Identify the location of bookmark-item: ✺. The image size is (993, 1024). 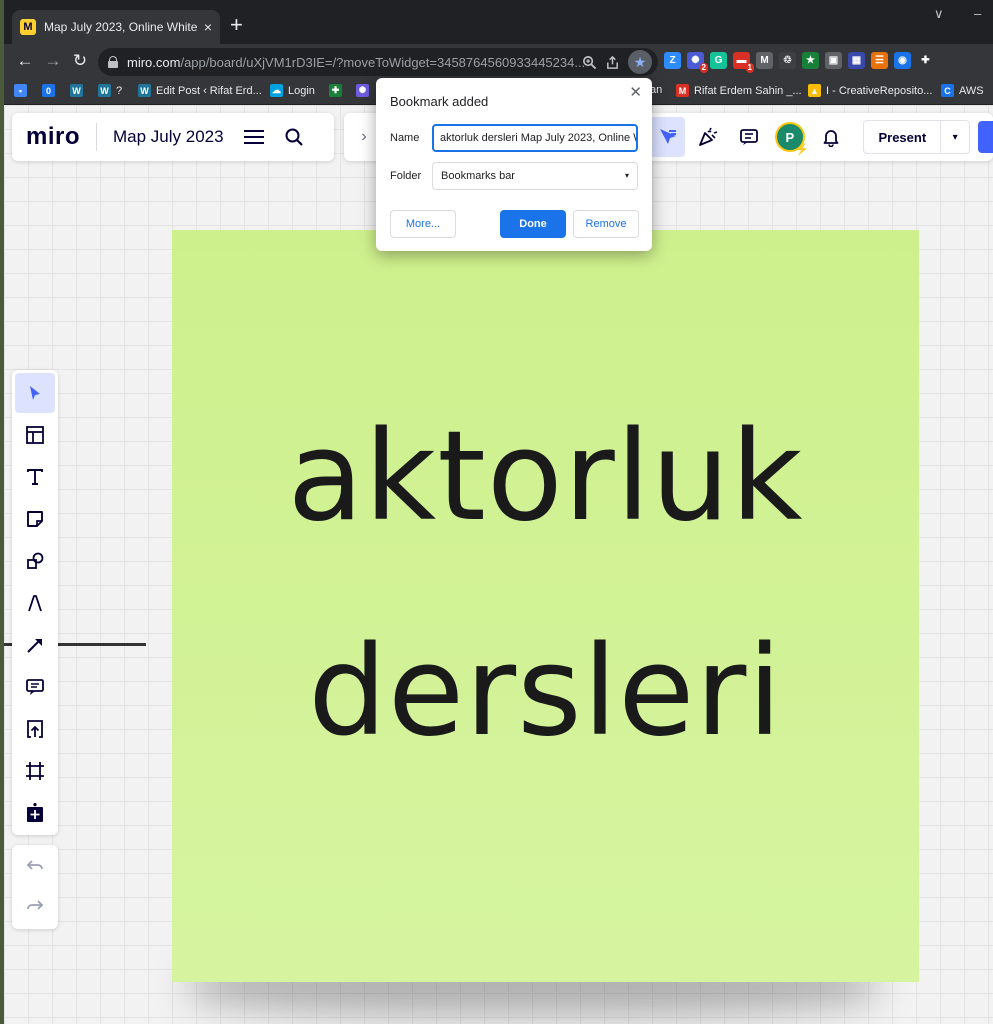
(365, 90).